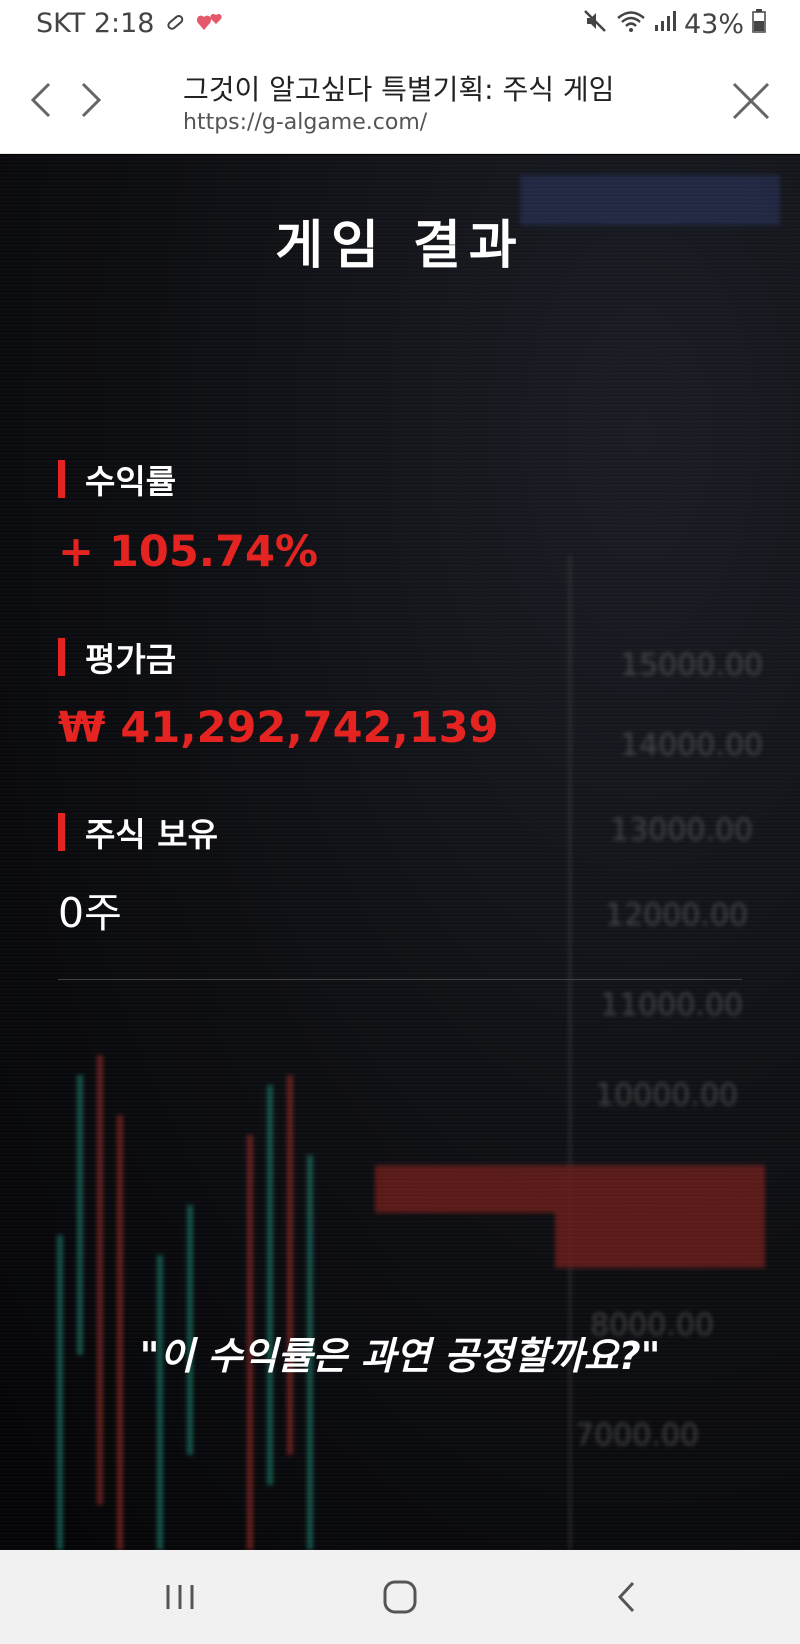 Image resolution: width=800 pixels, height=1644 pixels. What do you see at coordinates (665, 24) in the screenshot?
I see `signal-icon` at bounding box center [665, 24].